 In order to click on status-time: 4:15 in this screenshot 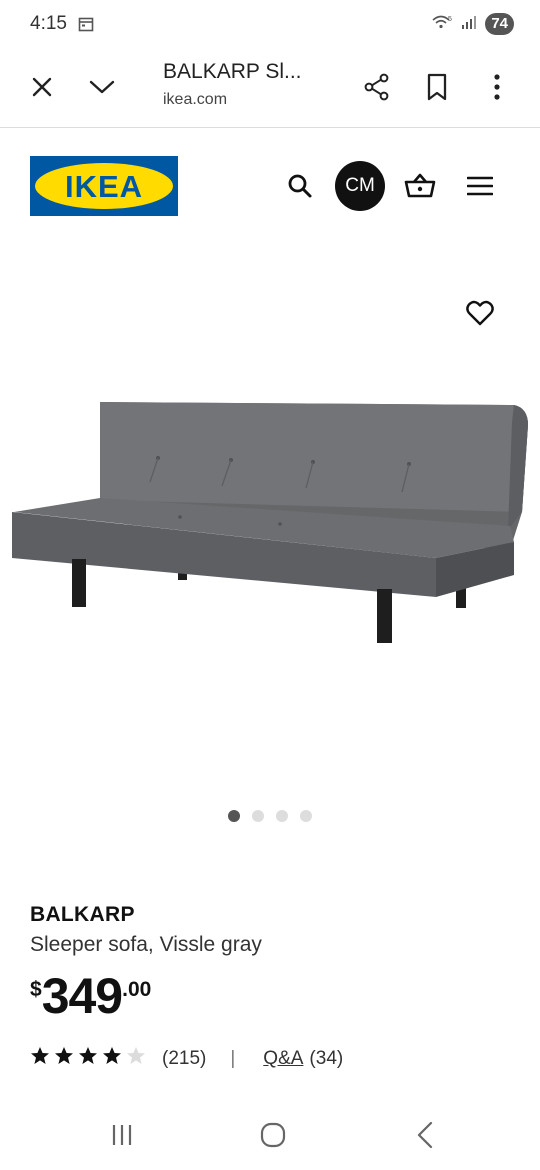, I will do `click(48, 23)`.